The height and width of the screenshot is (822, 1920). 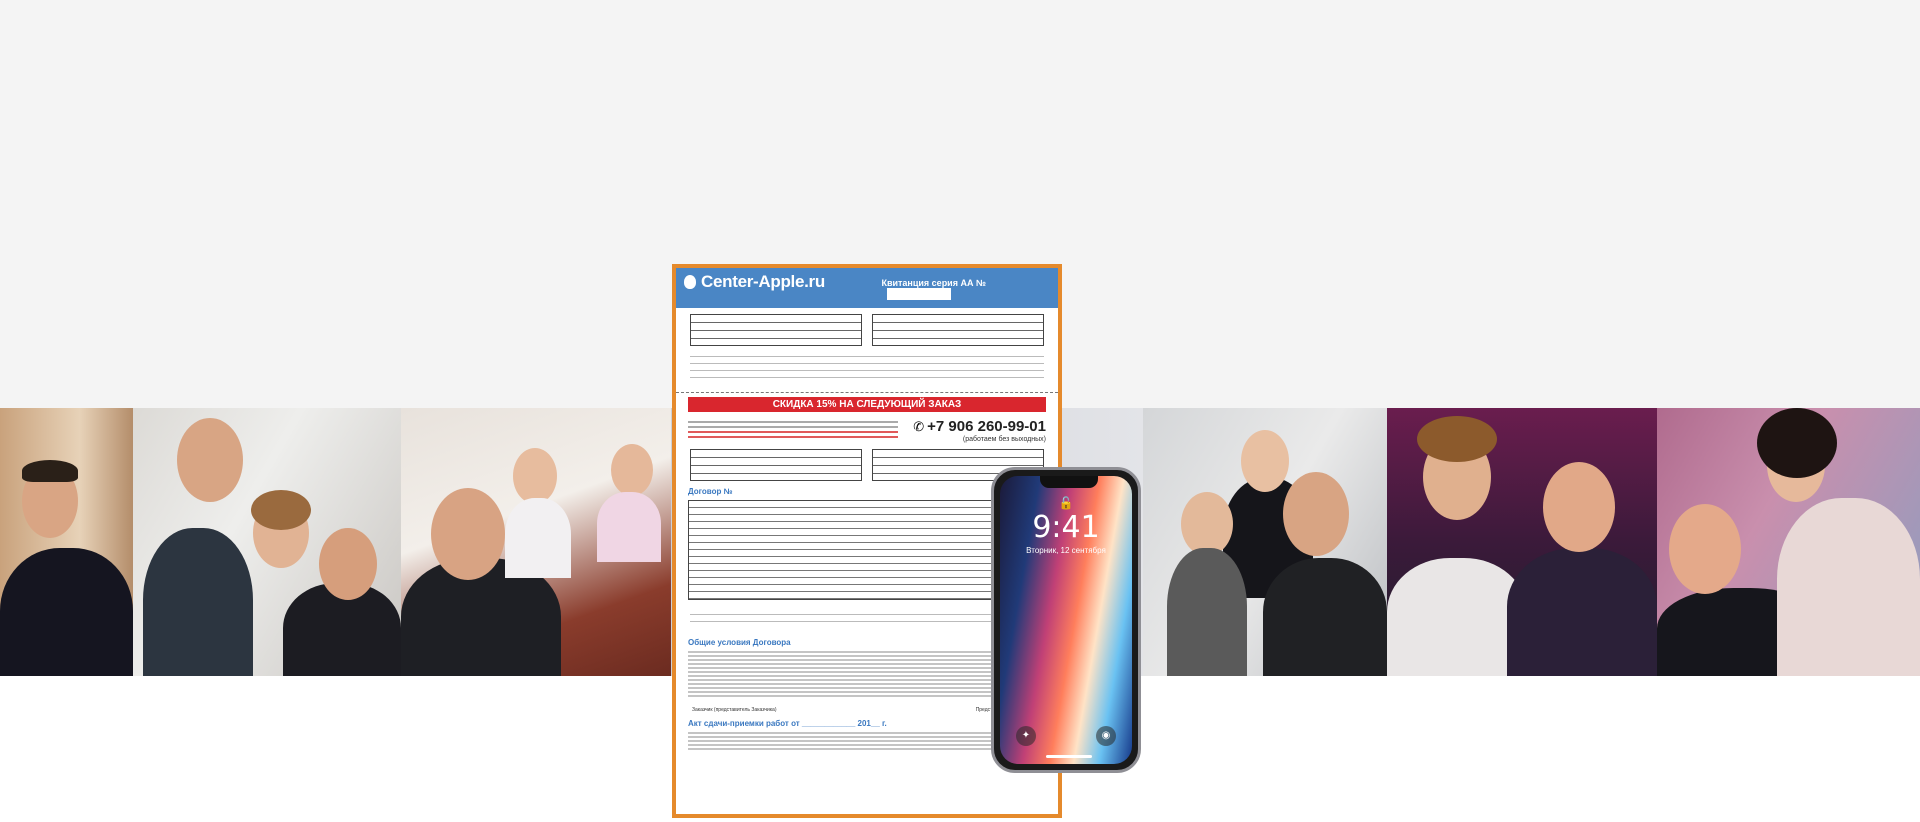 I want to click on smartphone: 🔓 9:41 Вторник, 12 сентября ✦ ◉, so click(x=1066, y=620).